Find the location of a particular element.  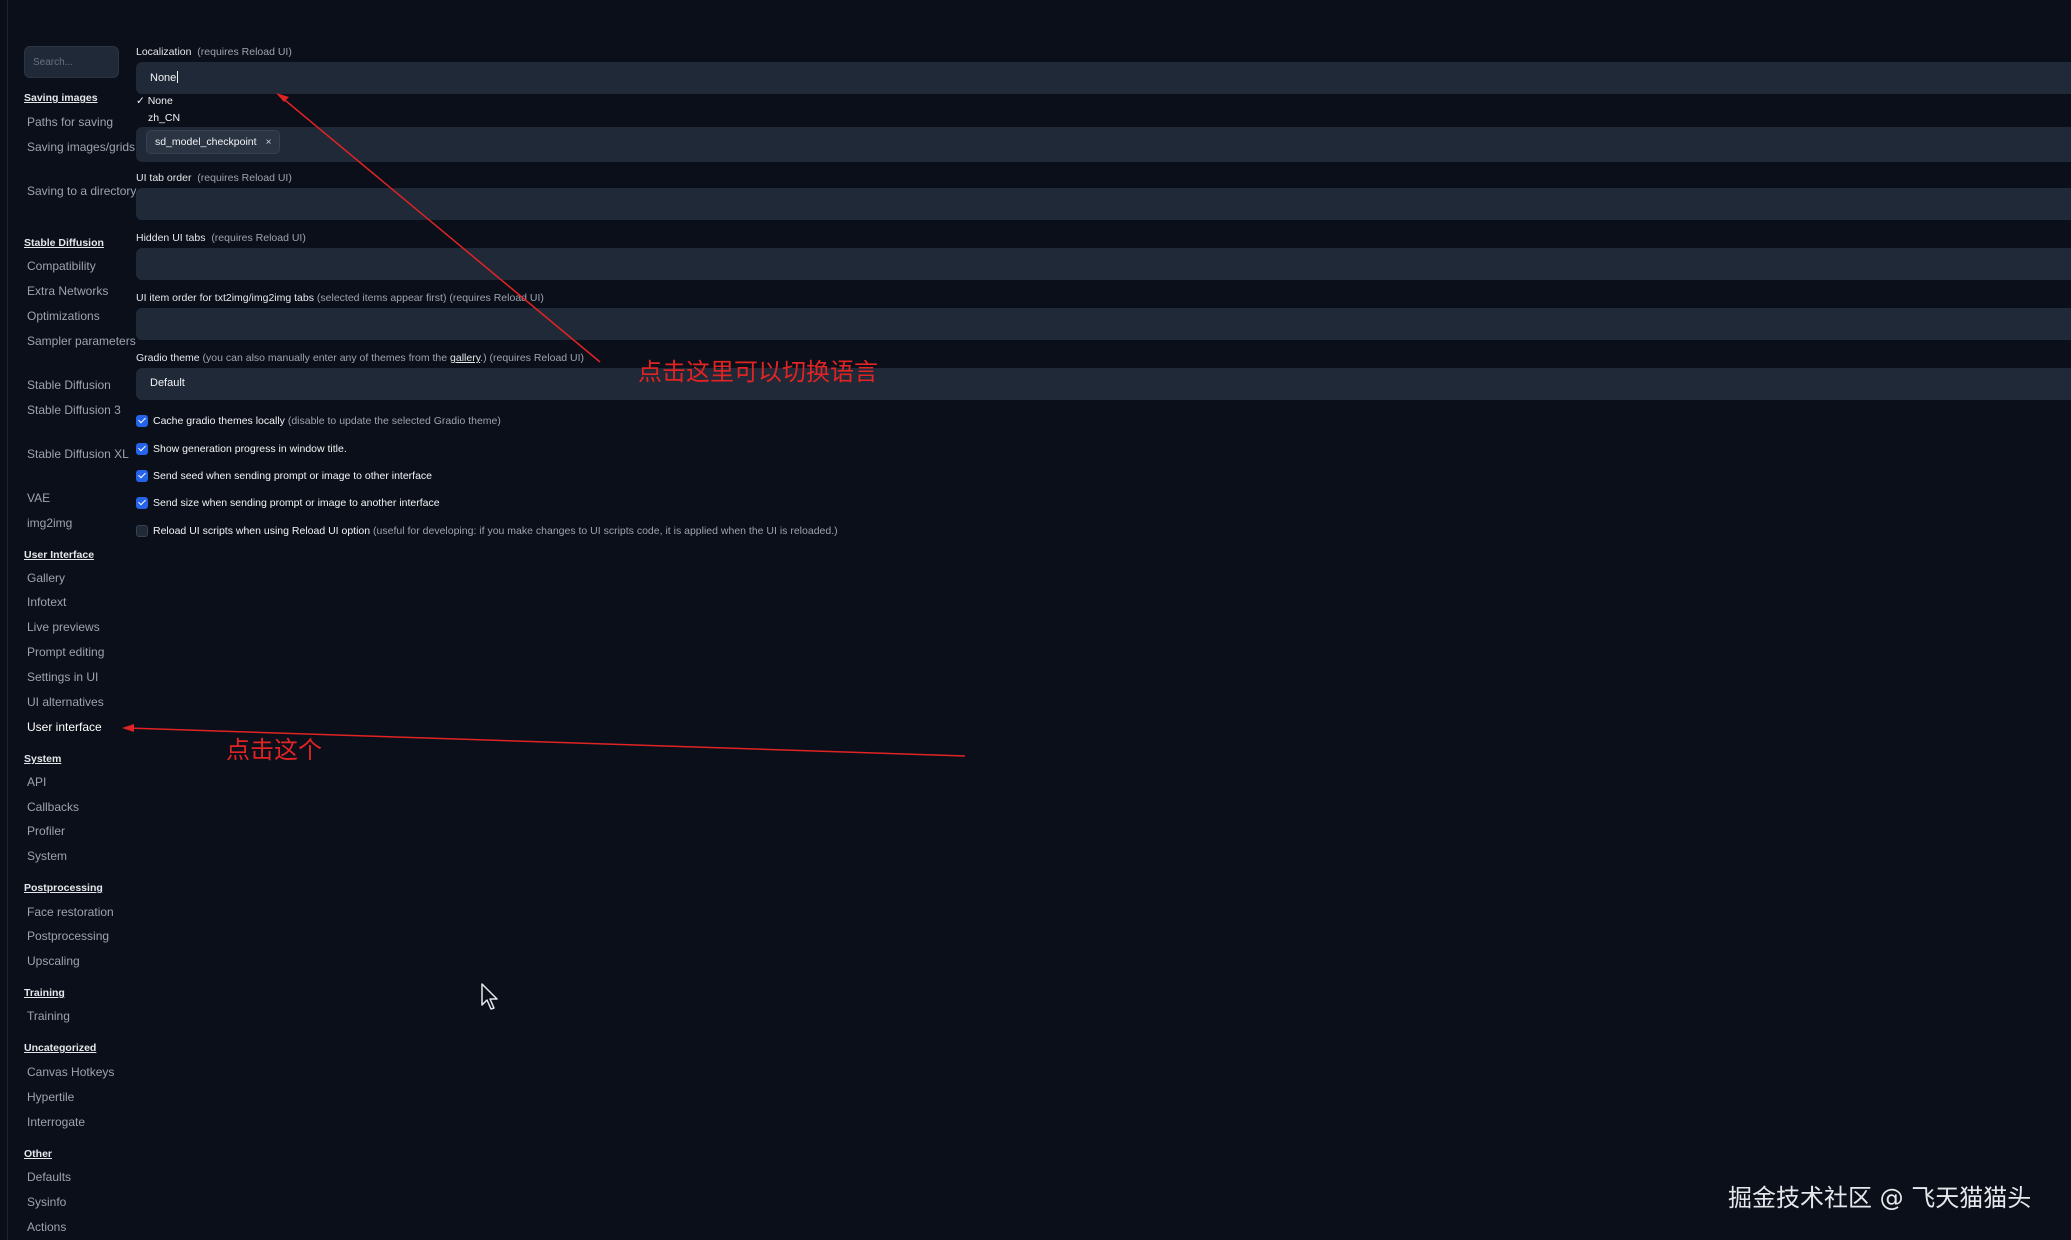

ui-item-order-field is located at coordinates (1103, 324).